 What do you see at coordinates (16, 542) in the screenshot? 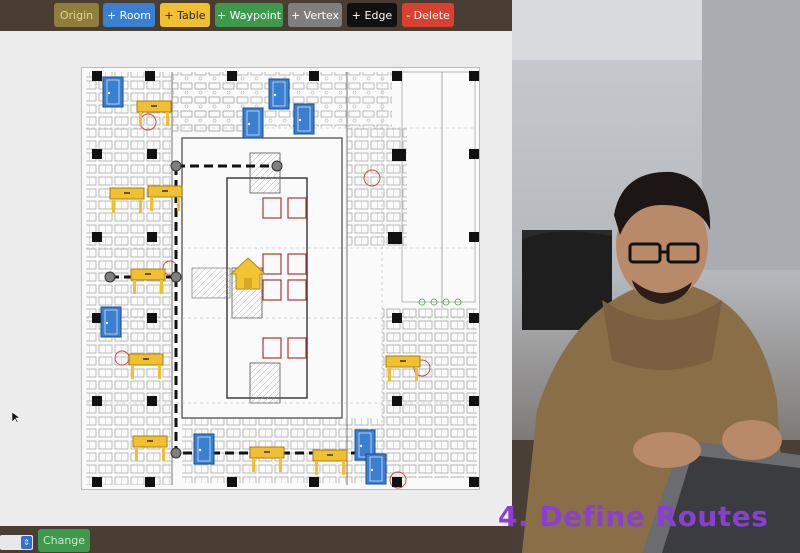
I see `floor-select: ⇕` at bounding box center [16, 542].